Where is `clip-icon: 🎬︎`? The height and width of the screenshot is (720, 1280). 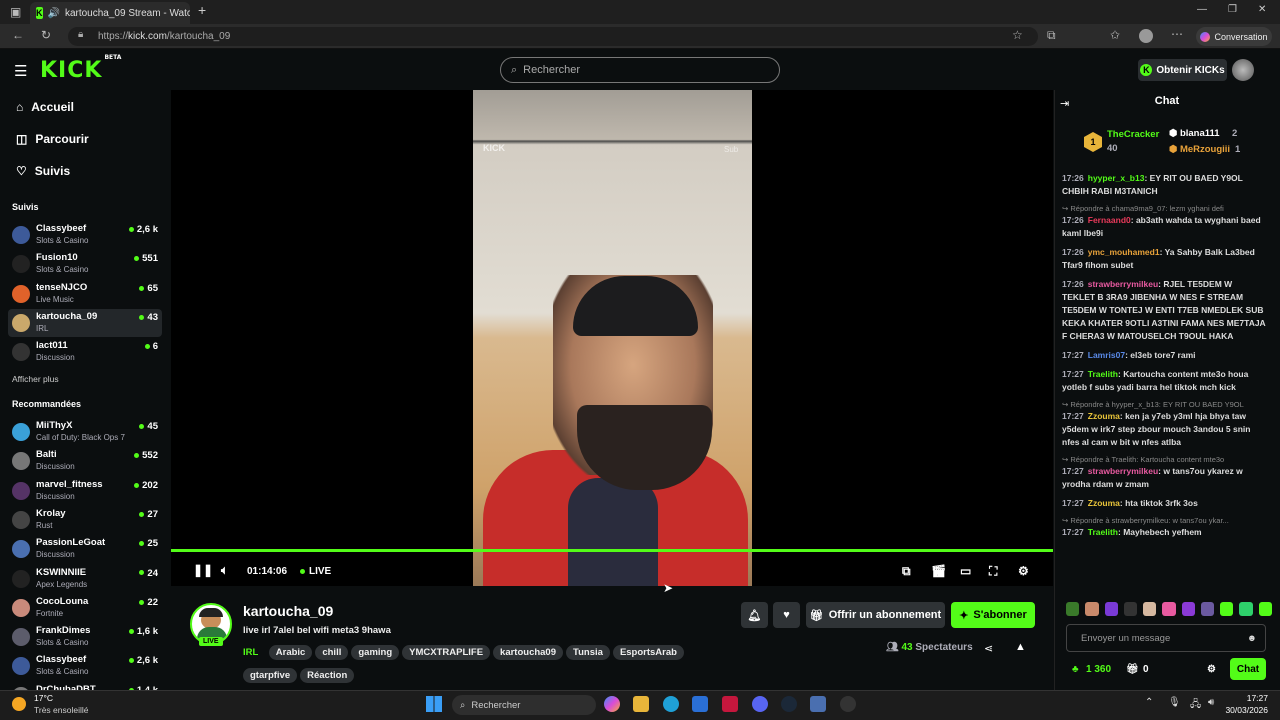 clip-icon: 🎬︎ is located at coordinates (938, 571).